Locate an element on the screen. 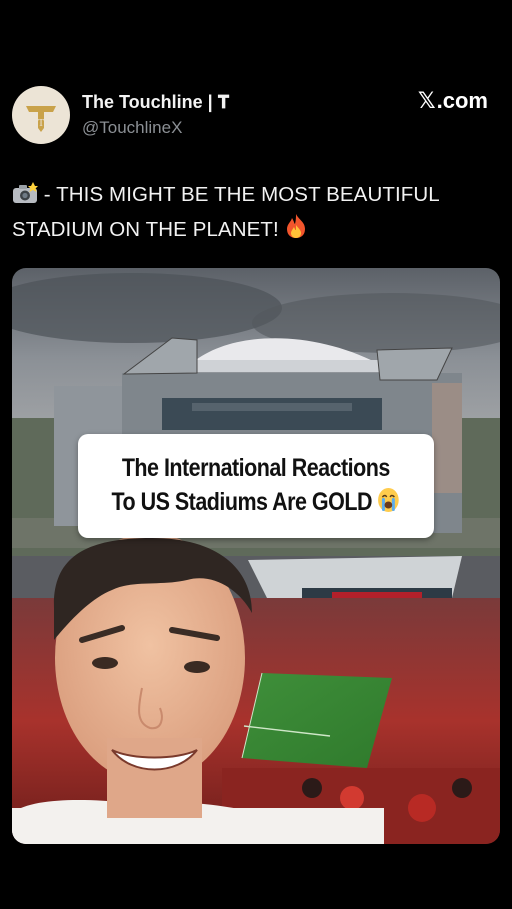 The image size is (512, 909). author-handle: @TouchlineX is located at coordinates (132, 128).